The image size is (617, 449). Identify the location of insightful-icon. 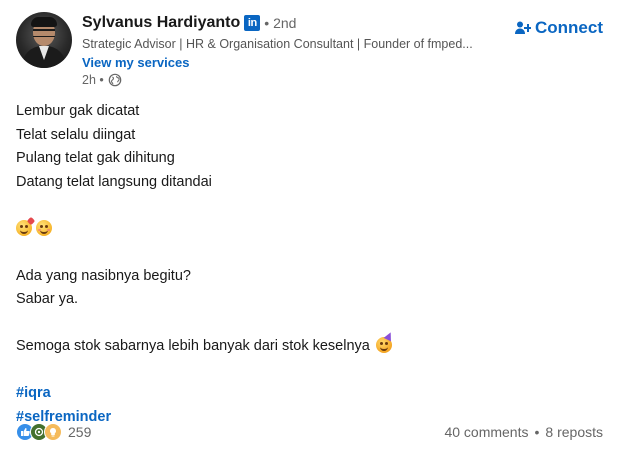
(53, 432).